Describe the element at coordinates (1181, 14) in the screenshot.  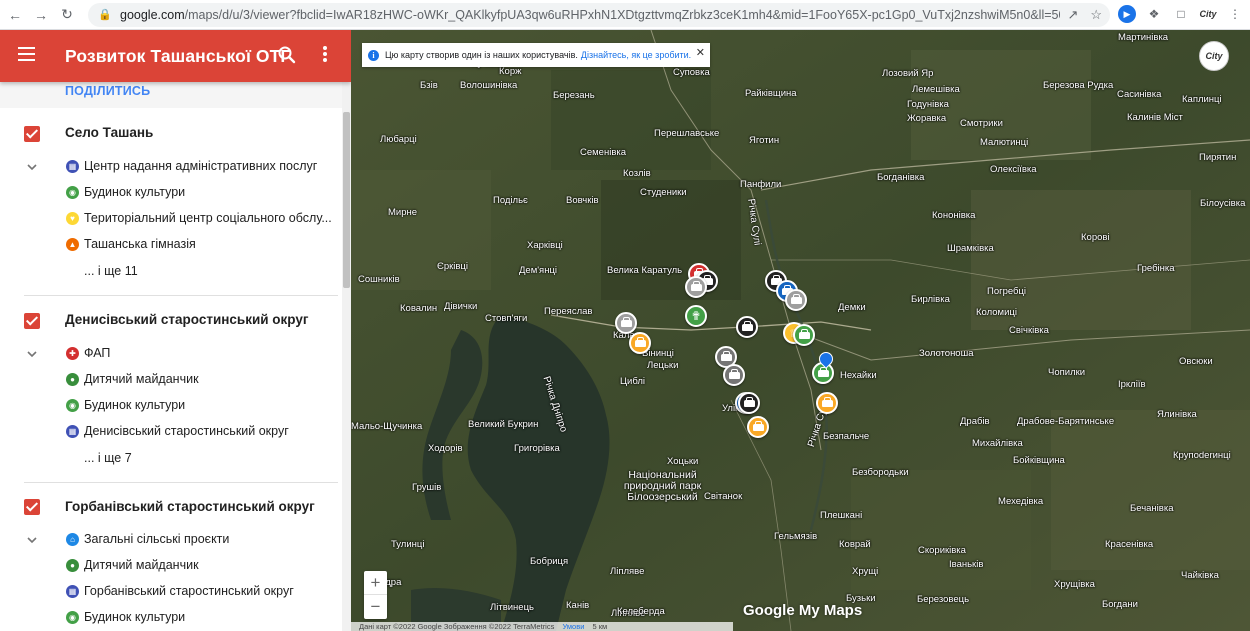
I see `side-panel-icon: □` at that location.